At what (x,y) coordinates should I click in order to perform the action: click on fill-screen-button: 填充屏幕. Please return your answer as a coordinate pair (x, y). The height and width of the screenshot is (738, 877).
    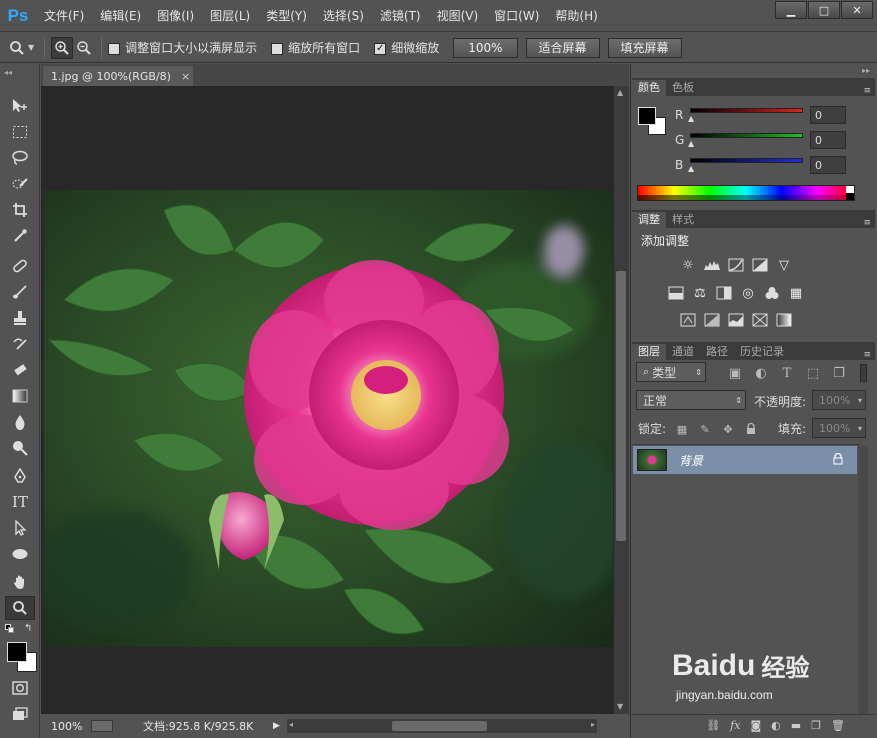
    Looking at the image, I should click on (644, 47).